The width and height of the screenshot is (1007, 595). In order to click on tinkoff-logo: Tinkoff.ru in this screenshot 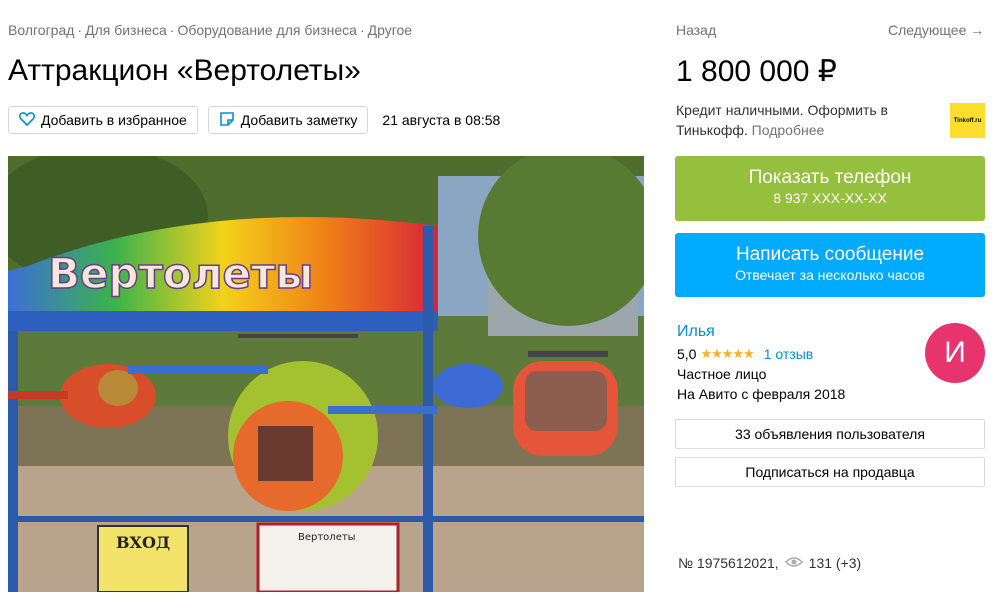, I will do `click(967, 120)`.